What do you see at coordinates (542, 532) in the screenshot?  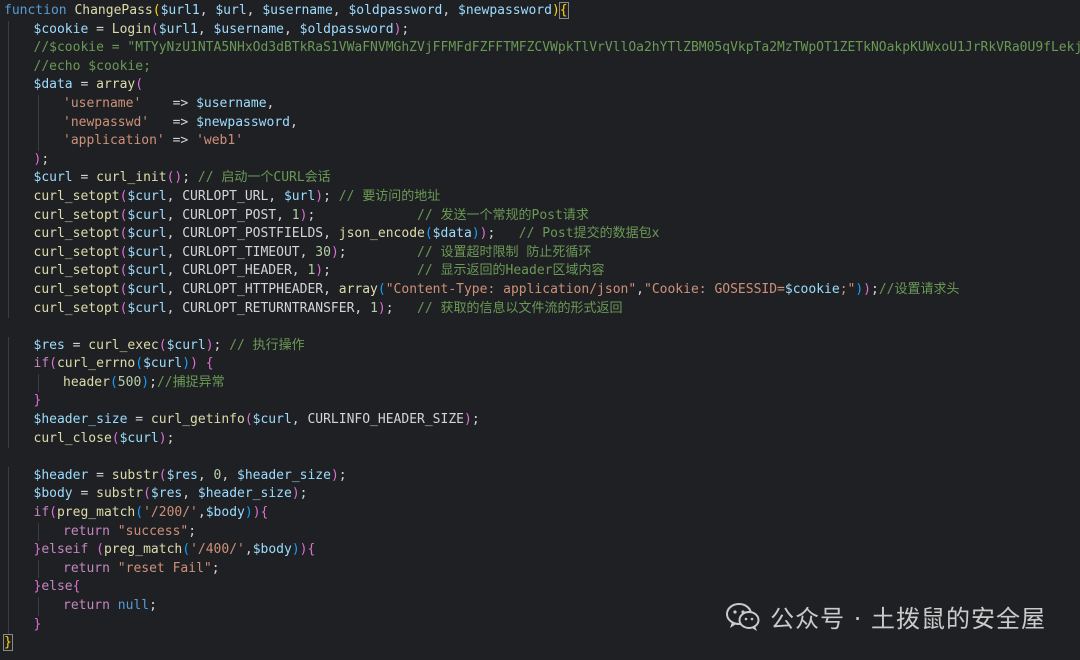 I see `code-line: return "success";` at bounding box center [542, 532].